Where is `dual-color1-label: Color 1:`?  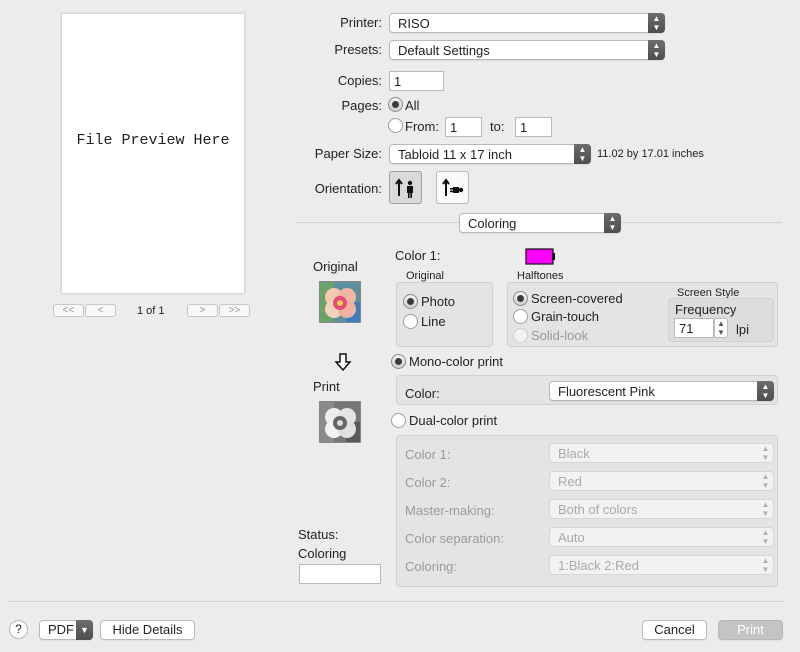 dual-color1-label: Color 1: is located at coordinates (428, 454).